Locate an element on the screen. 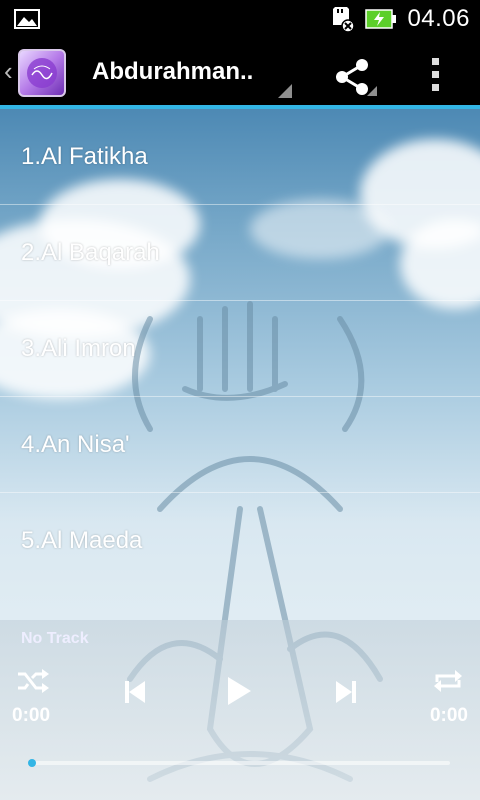 This screenshot has width=480, height=800. battery-charging-icon is located at coordinates (381, 19).